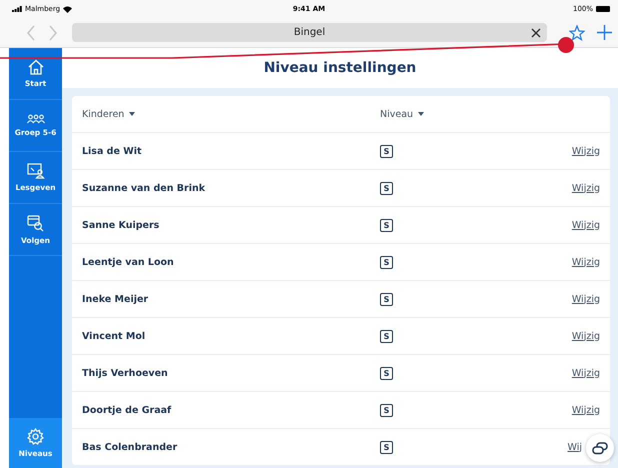  I want to click on student-name: Thijs Verhoeven, so click(125, 373).